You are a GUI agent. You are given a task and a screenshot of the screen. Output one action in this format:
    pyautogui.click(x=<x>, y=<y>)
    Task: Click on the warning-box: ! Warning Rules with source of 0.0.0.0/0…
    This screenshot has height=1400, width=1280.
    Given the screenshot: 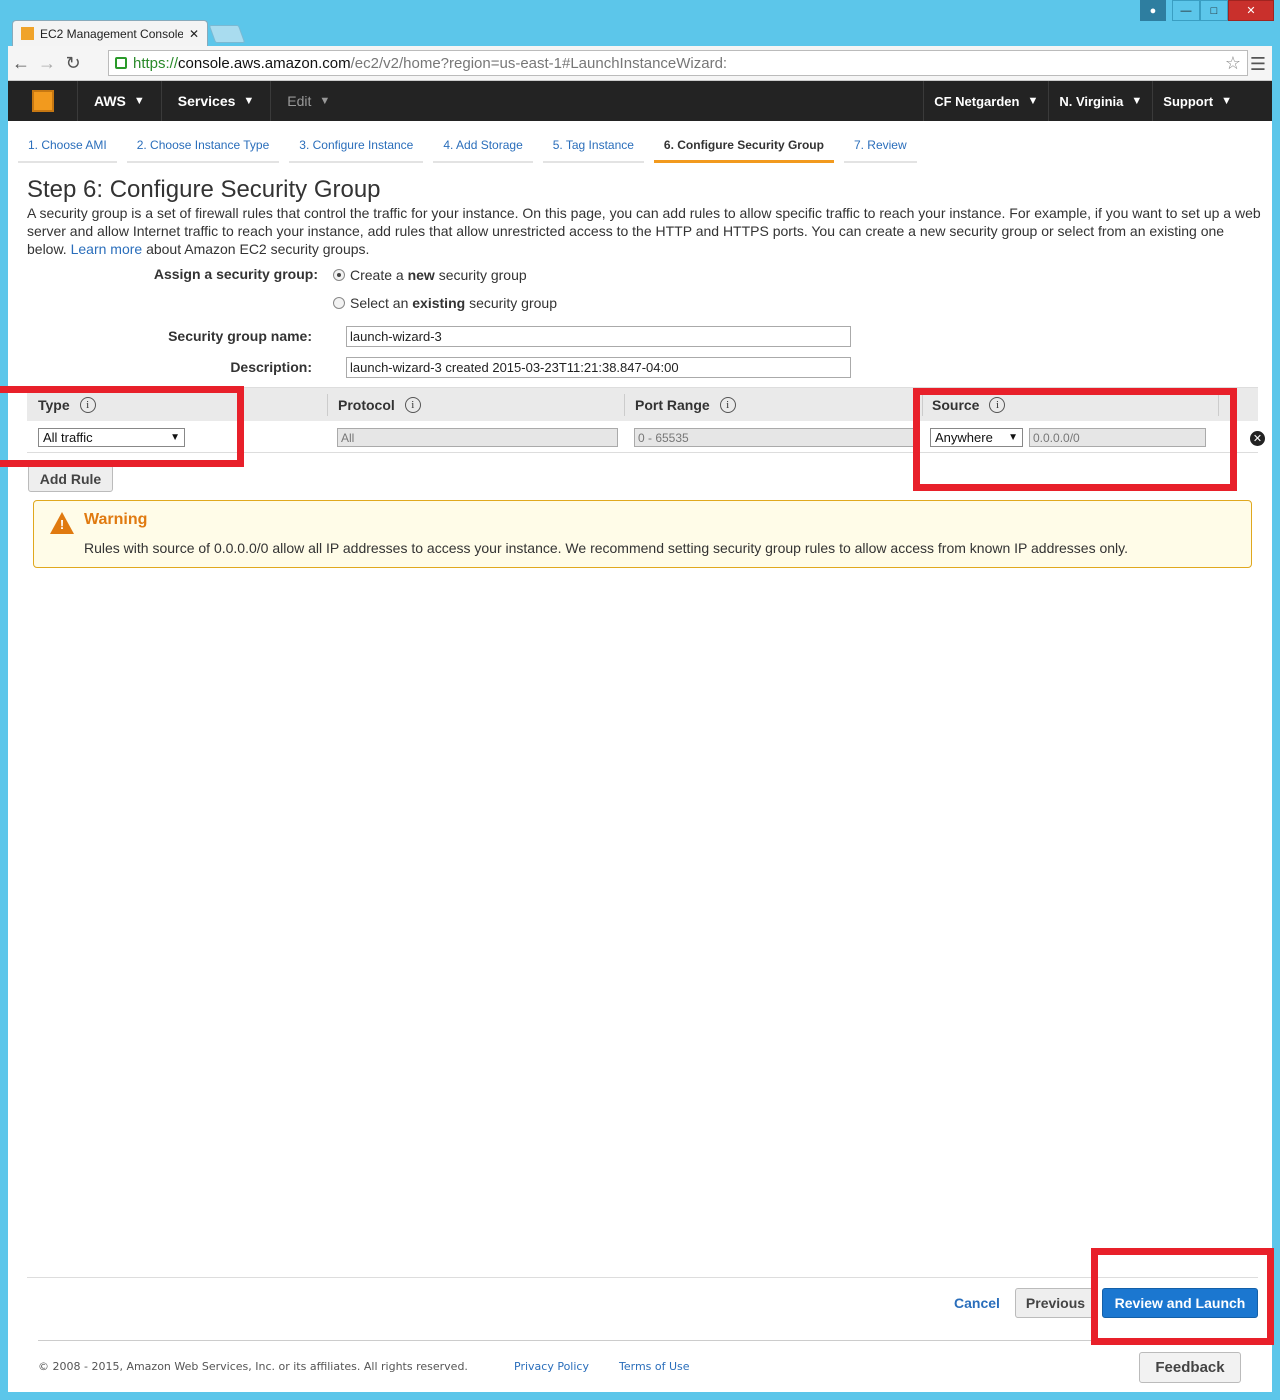 What is the action you would take?
    pyautogui.click(x=642, y=534)
    